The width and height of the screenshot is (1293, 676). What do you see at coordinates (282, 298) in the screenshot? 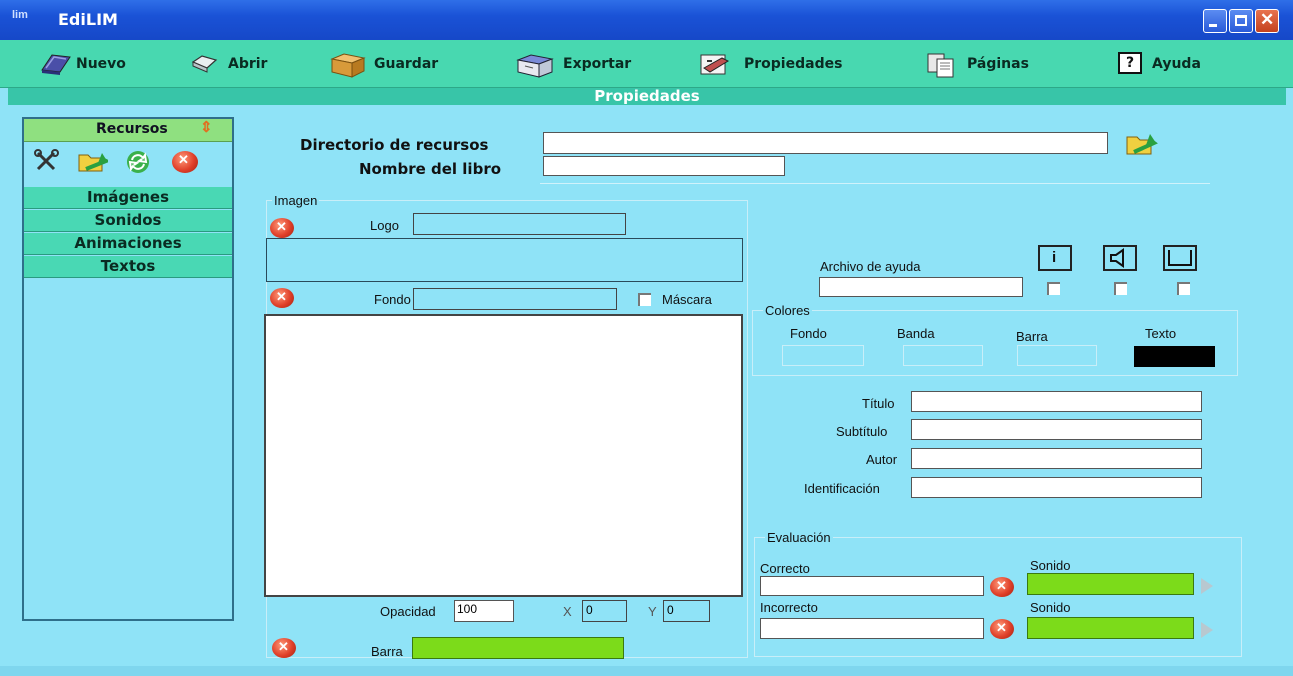
I see `remove-fondo-icon` at bounding box center [282, 298].